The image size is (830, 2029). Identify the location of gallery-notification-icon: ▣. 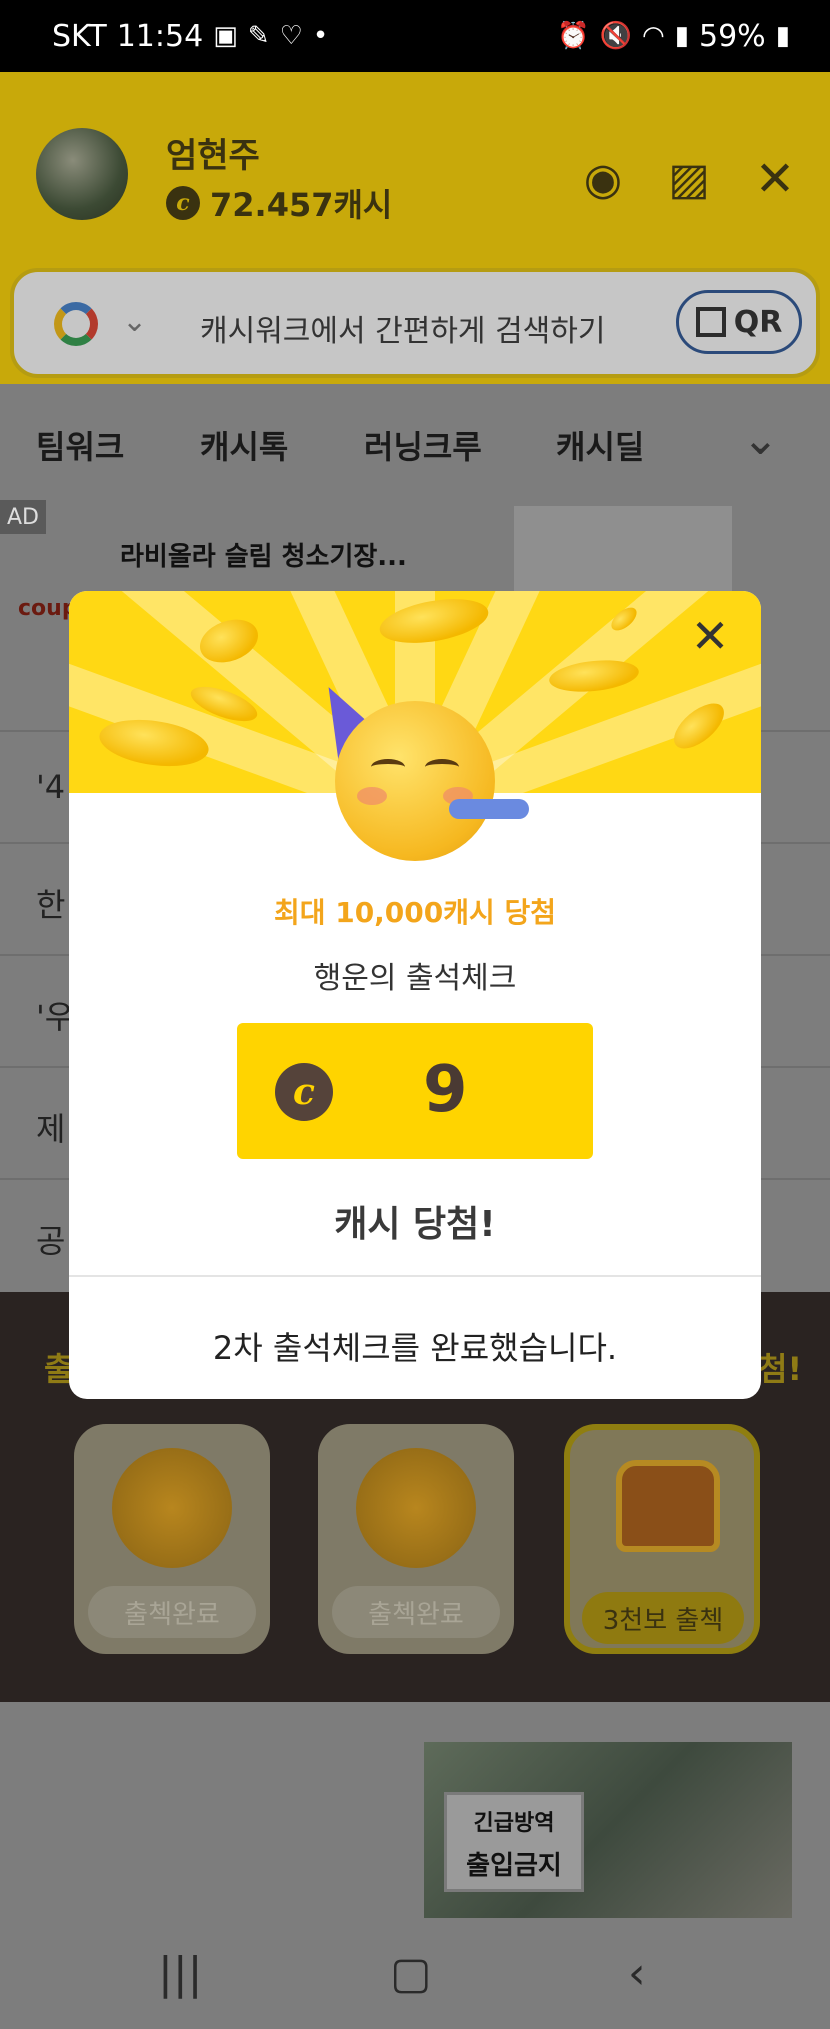
(225, 36).